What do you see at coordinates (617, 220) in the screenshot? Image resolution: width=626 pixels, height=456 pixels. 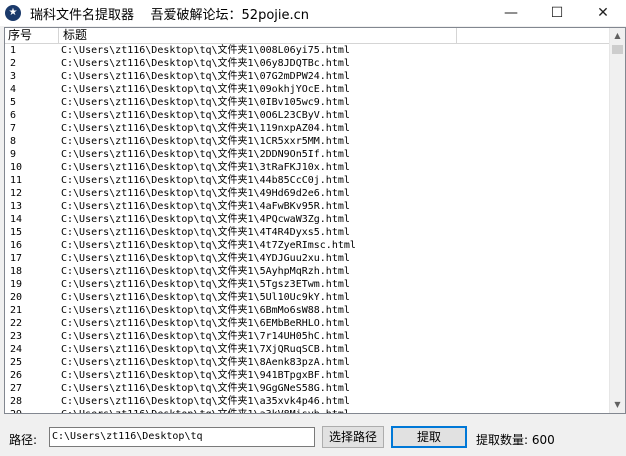 I see `vertical-scrollbar: ▲ ▼` at bounding box center [617, 220].